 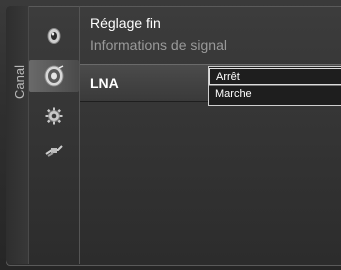 What do you see at coordinates (104, 83) in the screenshot?
I see `menu-item-label: LNA` at bounding box center [104, 83].